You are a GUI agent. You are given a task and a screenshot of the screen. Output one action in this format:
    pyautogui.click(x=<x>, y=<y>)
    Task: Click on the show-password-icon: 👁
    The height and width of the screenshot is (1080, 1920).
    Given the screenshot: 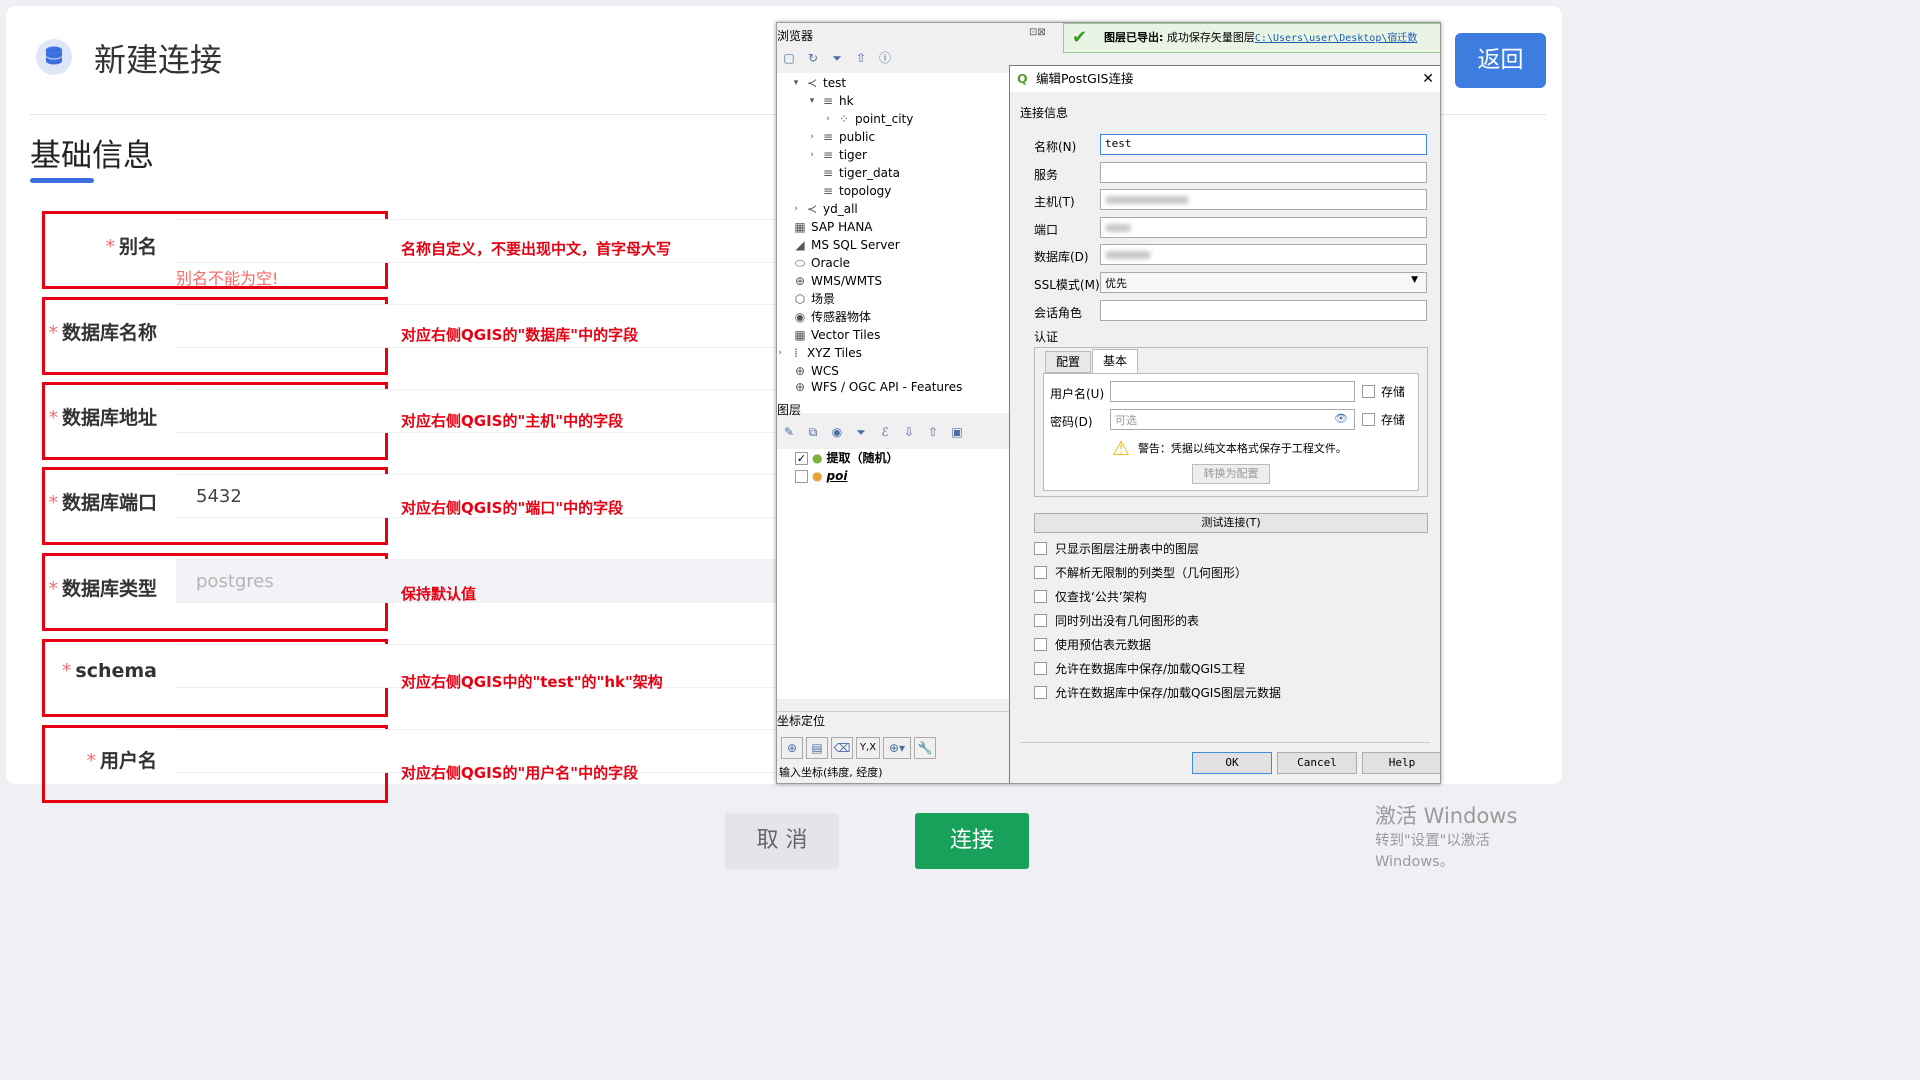 What is the action you would take?
    pyautogui.click(x=1341, y=418)
    